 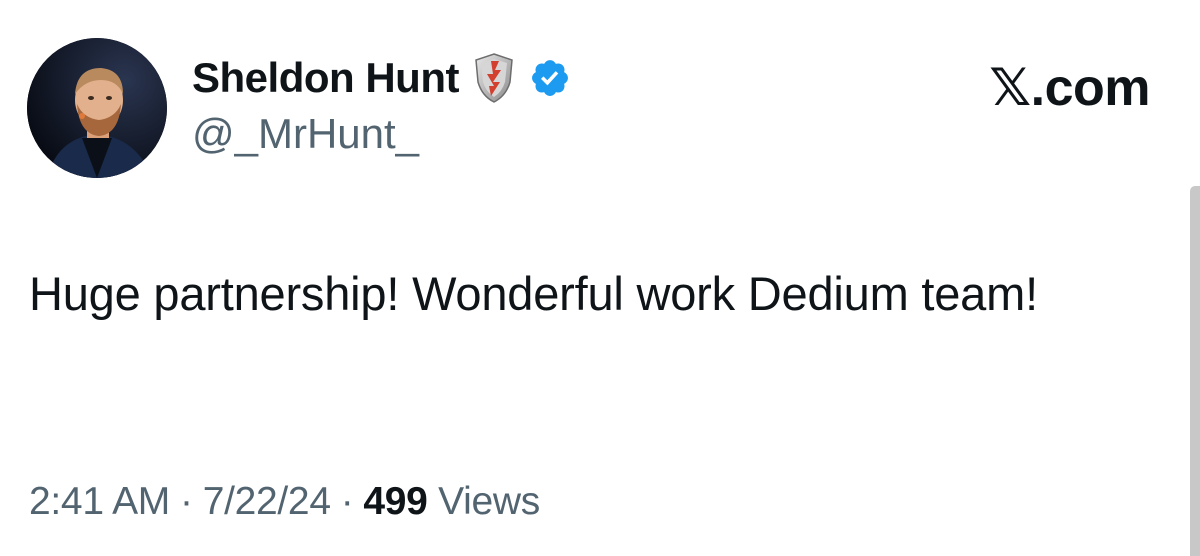 I want to click on avatar-photo, so click(x=97, y=108).